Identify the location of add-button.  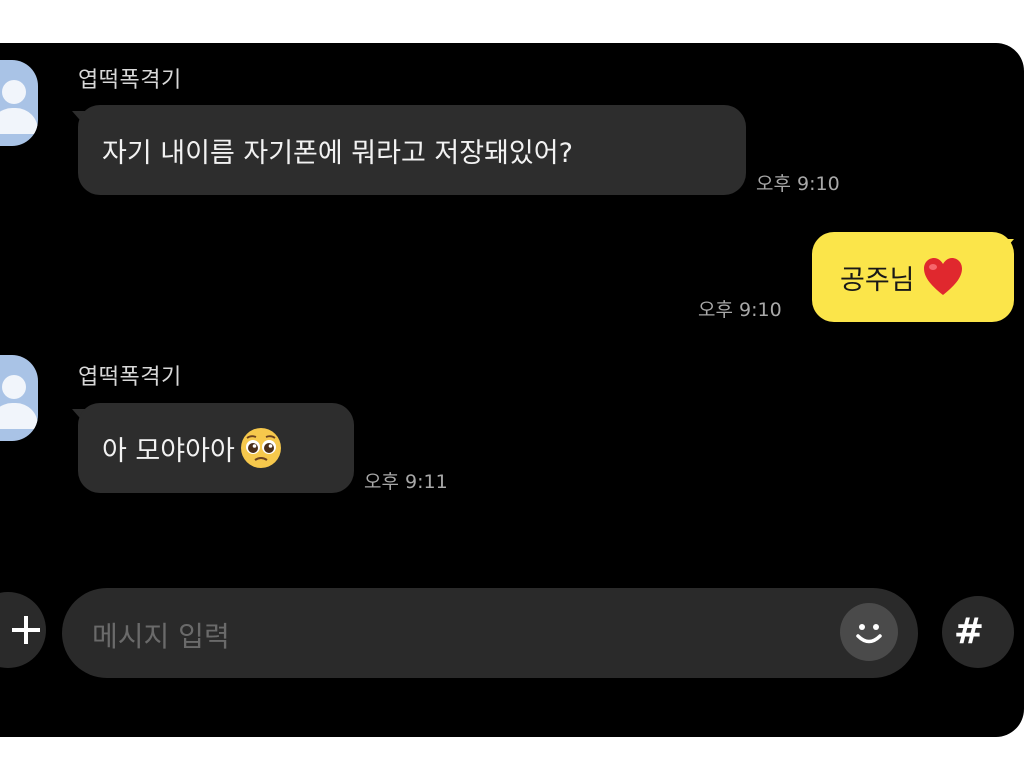
(23, 630).